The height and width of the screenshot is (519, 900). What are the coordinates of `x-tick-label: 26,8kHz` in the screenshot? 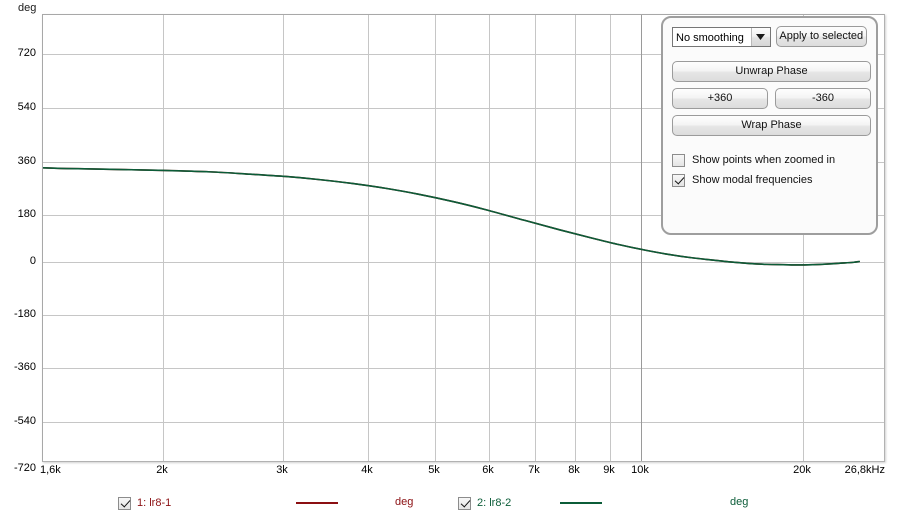 It's located at (864, 470).